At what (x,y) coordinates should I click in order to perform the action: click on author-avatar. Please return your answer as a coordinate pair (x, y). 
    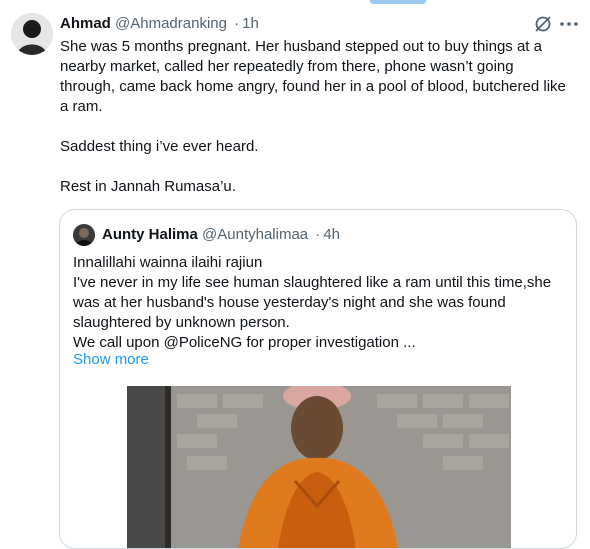
    Looking at the image, I should click on (32, 34).